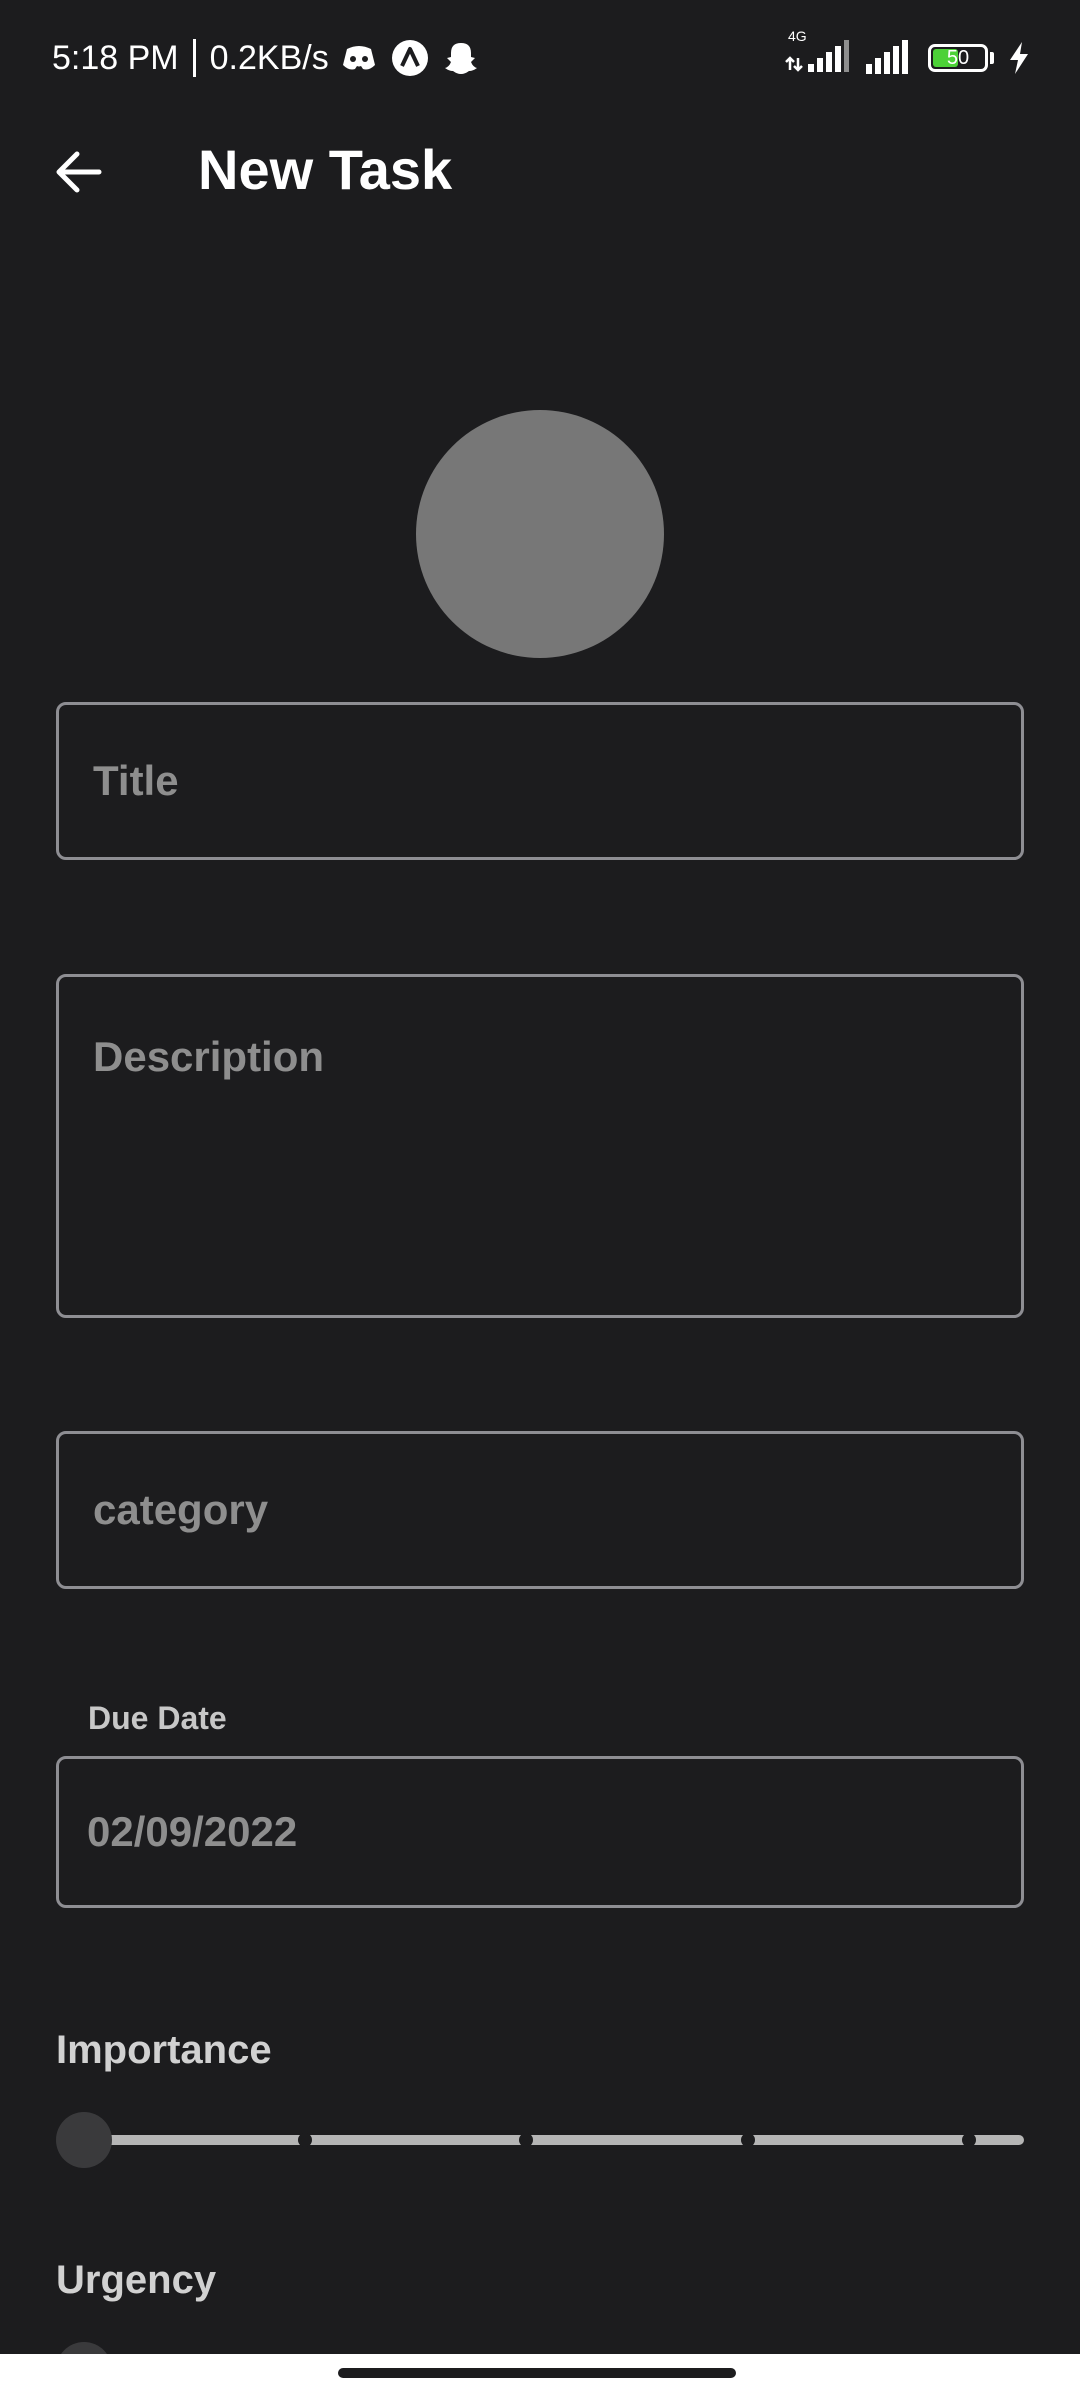 Image resolution: width=1080 pixels, height=2400 pixels. I want to click on signal-icon, so click(887, 57).